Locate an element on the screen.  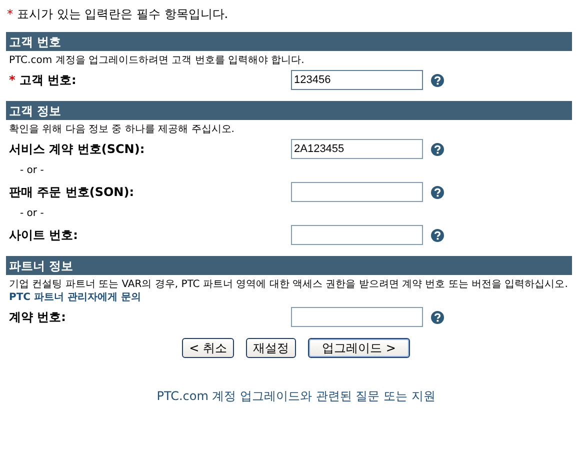
input-field: 2A123455 is located at coordinates (357, 149).